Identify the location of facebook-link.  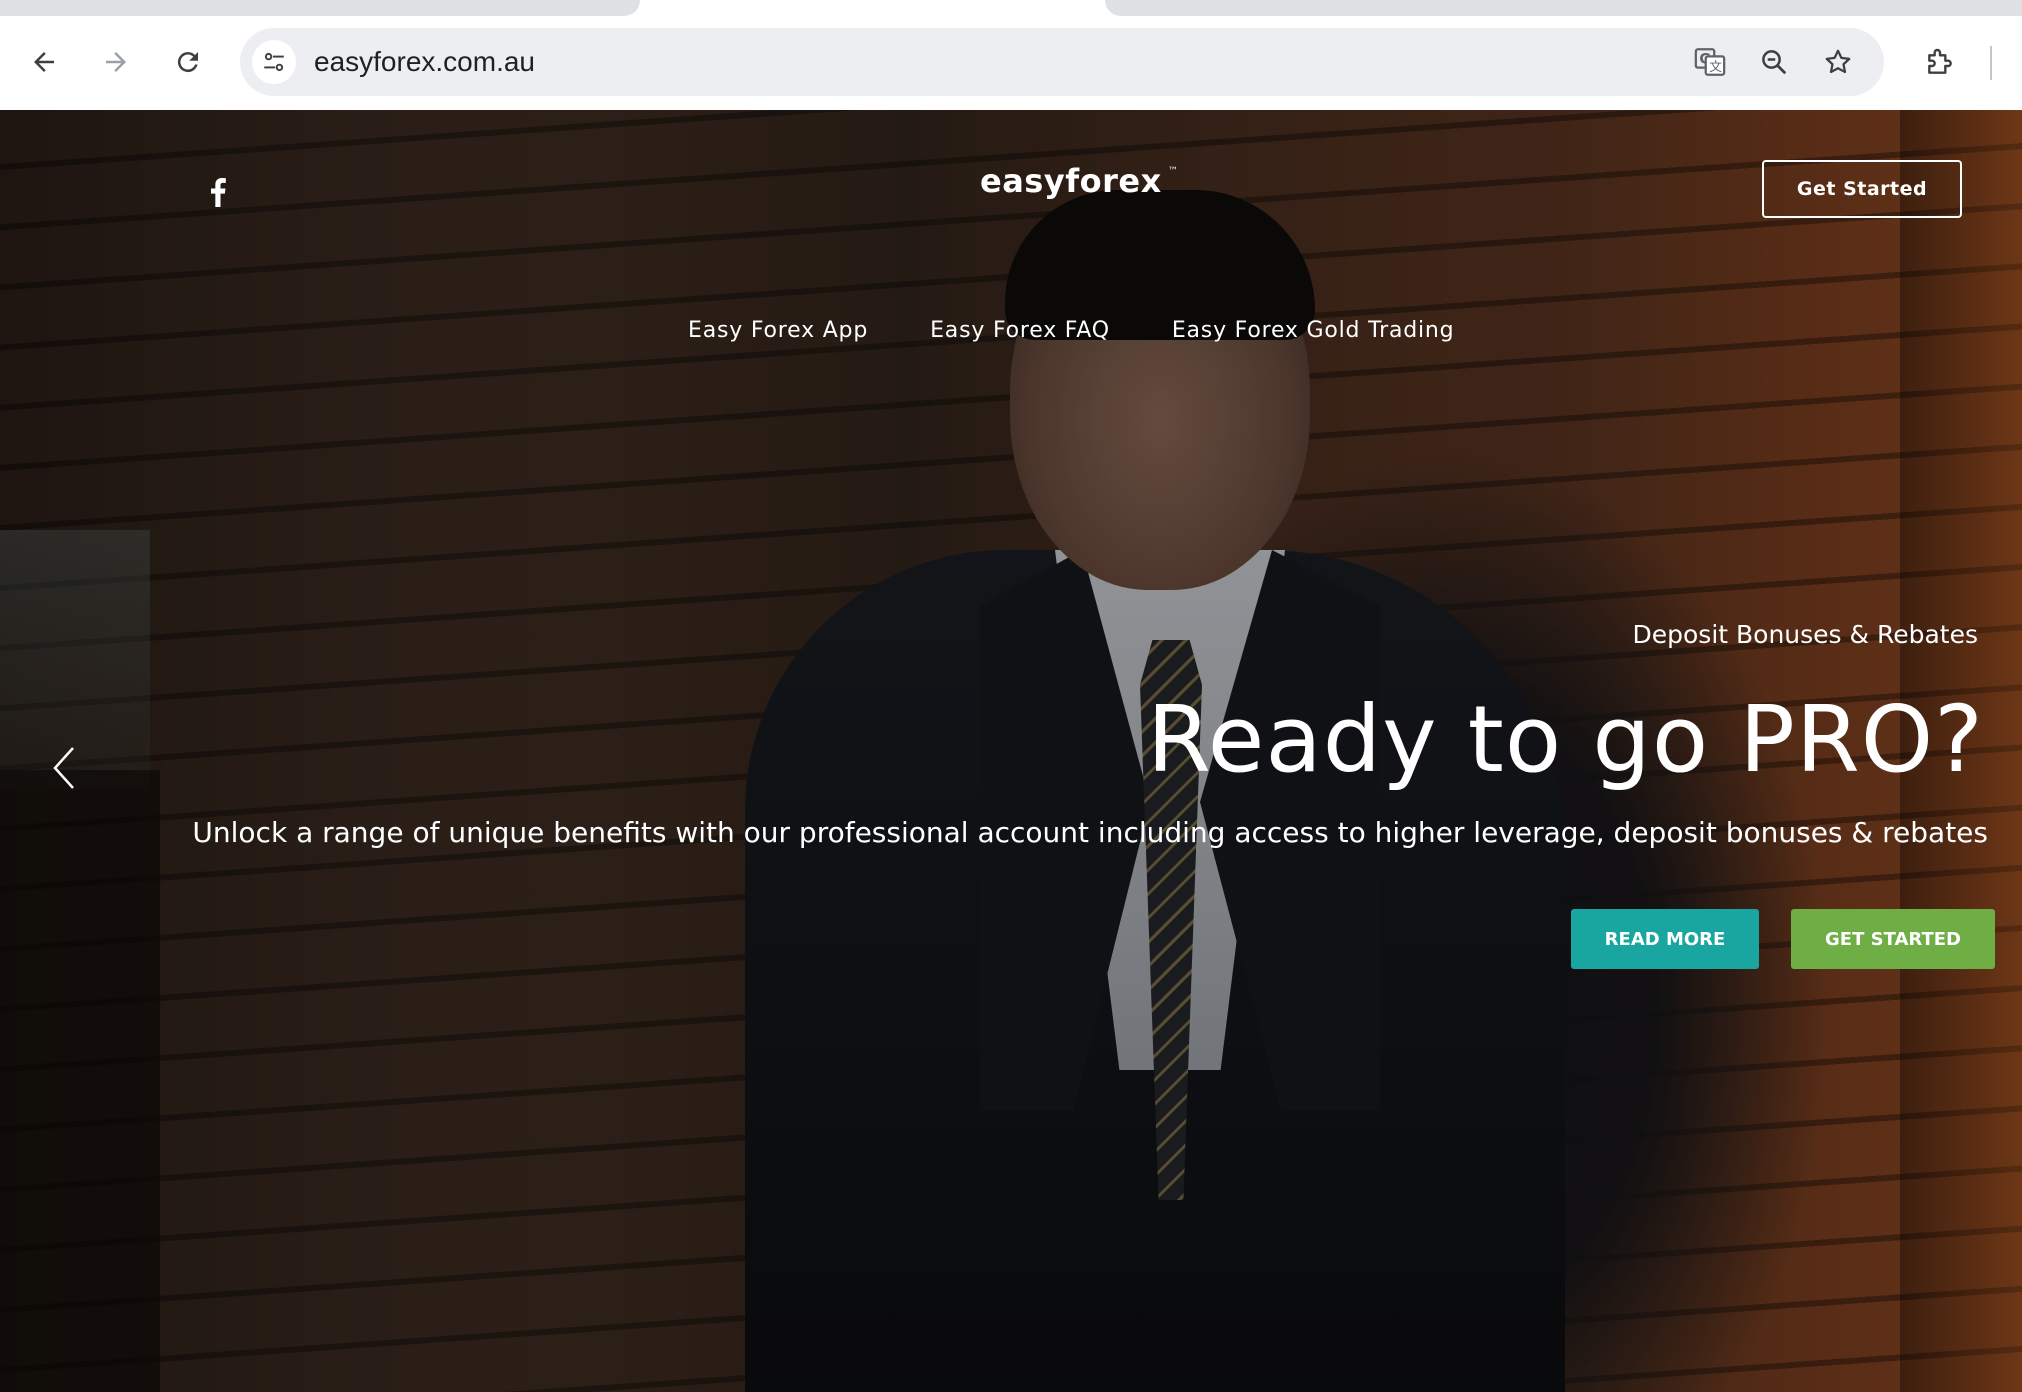
(218, 192).